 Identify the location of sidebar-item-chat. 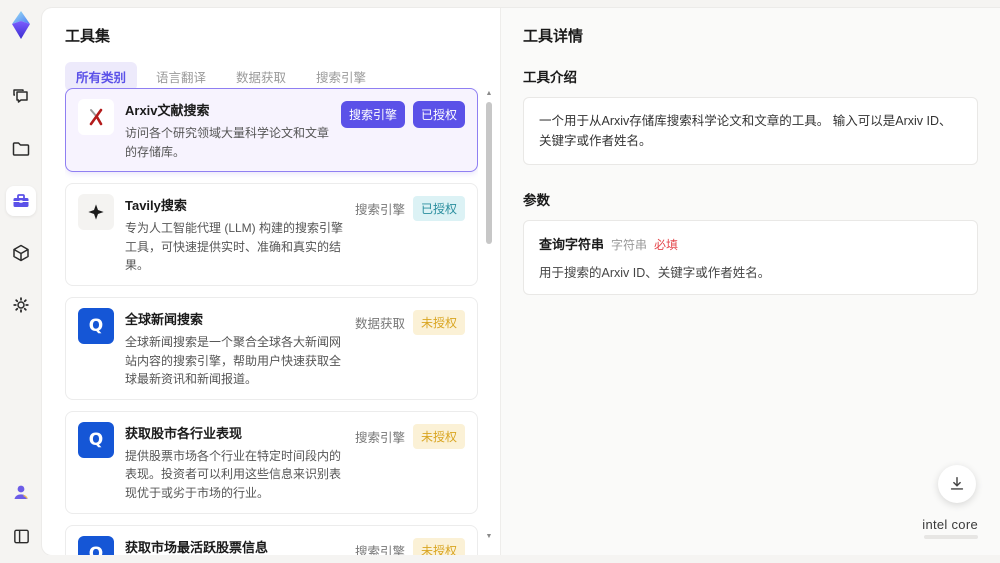
(21, 97).